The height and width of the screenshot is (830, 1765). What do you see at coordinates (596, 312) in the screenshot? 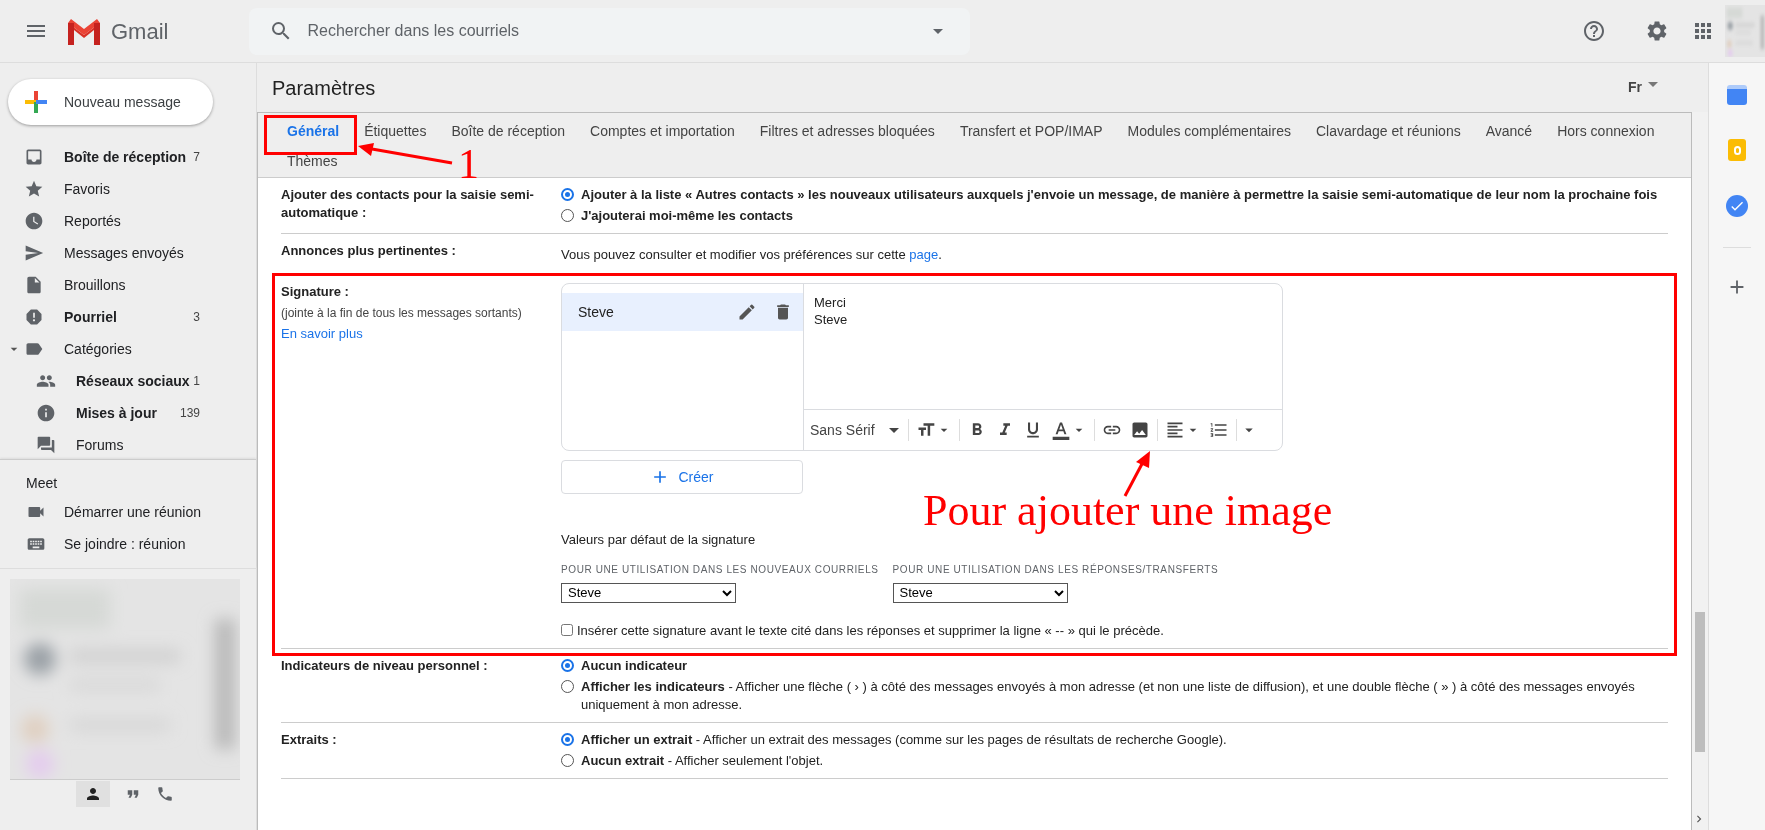
I see `signature-name: Steve` at bounding box center [596, 312].